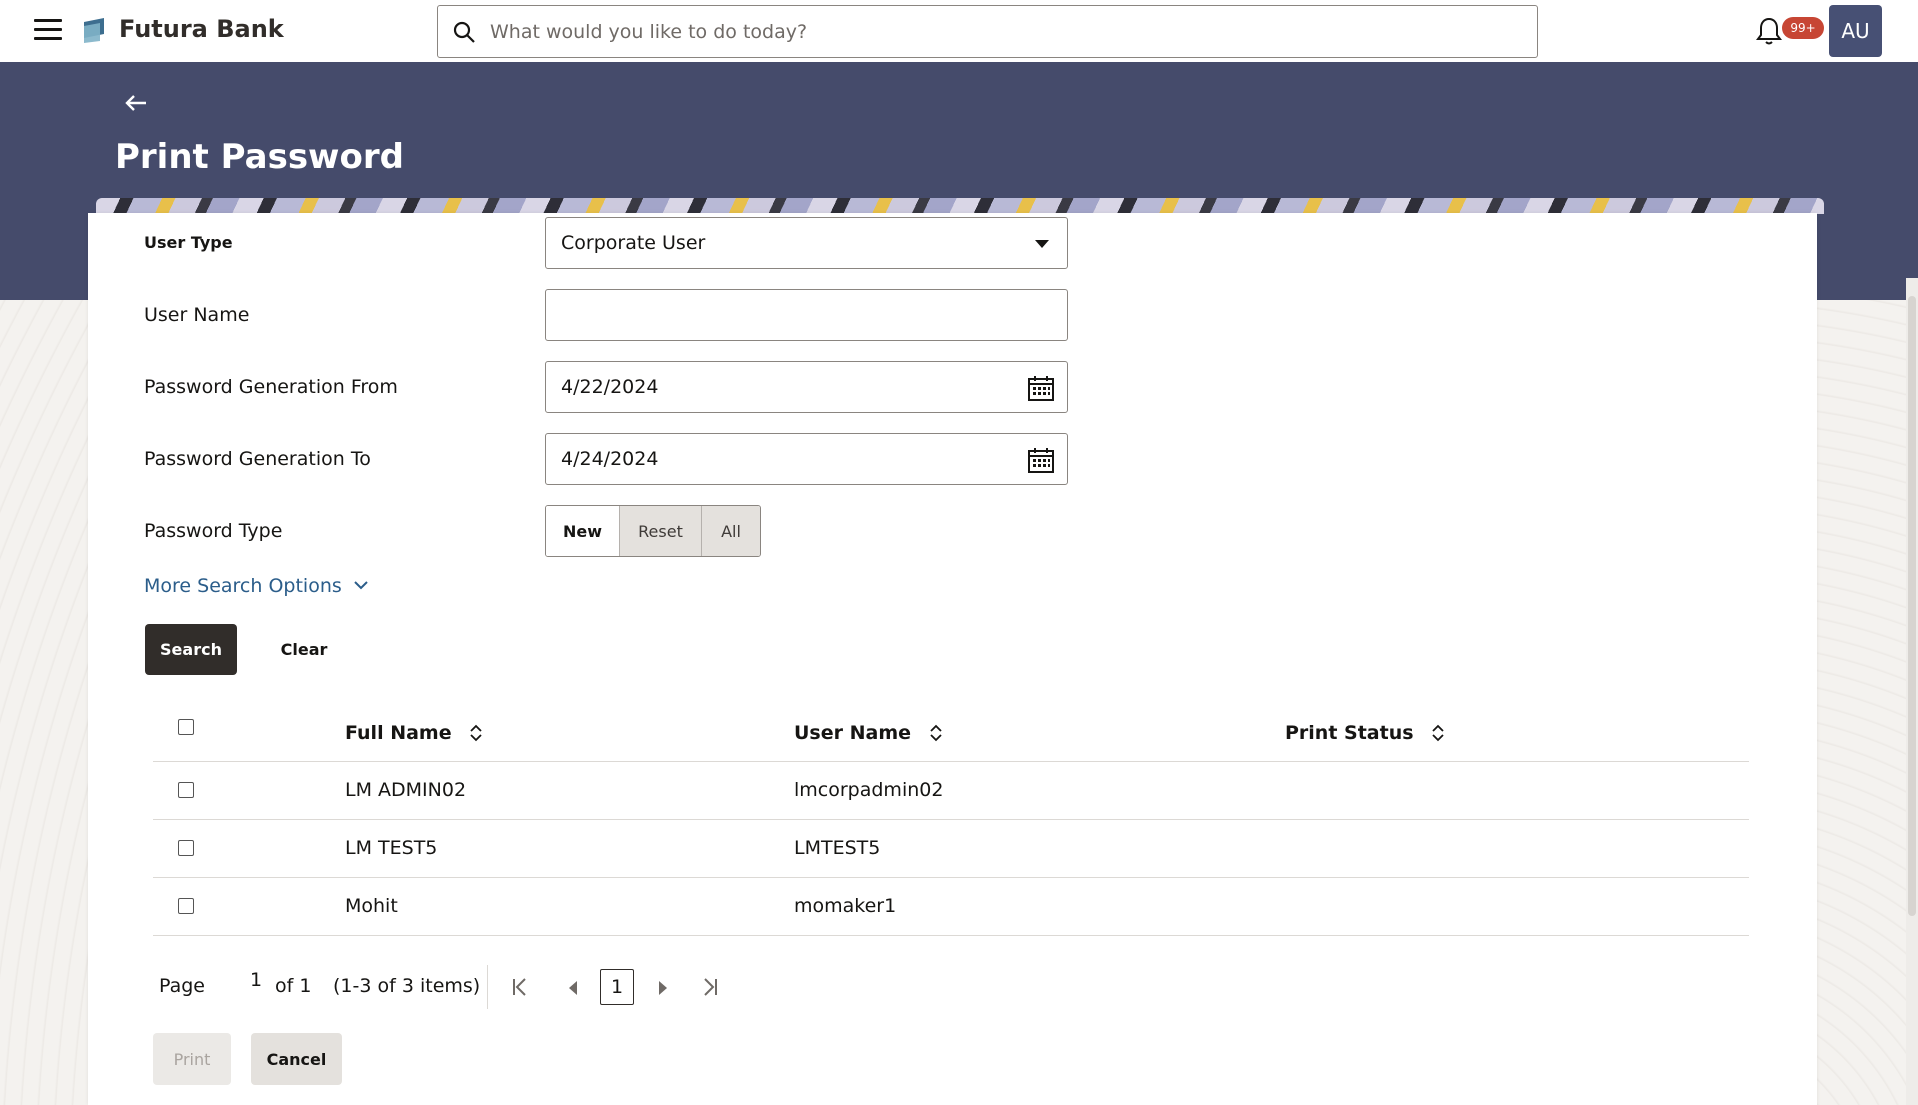 The width and height of the screenshot is (1918, 1105). What do you see at coordinates (191, 649) in the screenshot?
I see `search-button: Search` at bounding box center [191, 649].